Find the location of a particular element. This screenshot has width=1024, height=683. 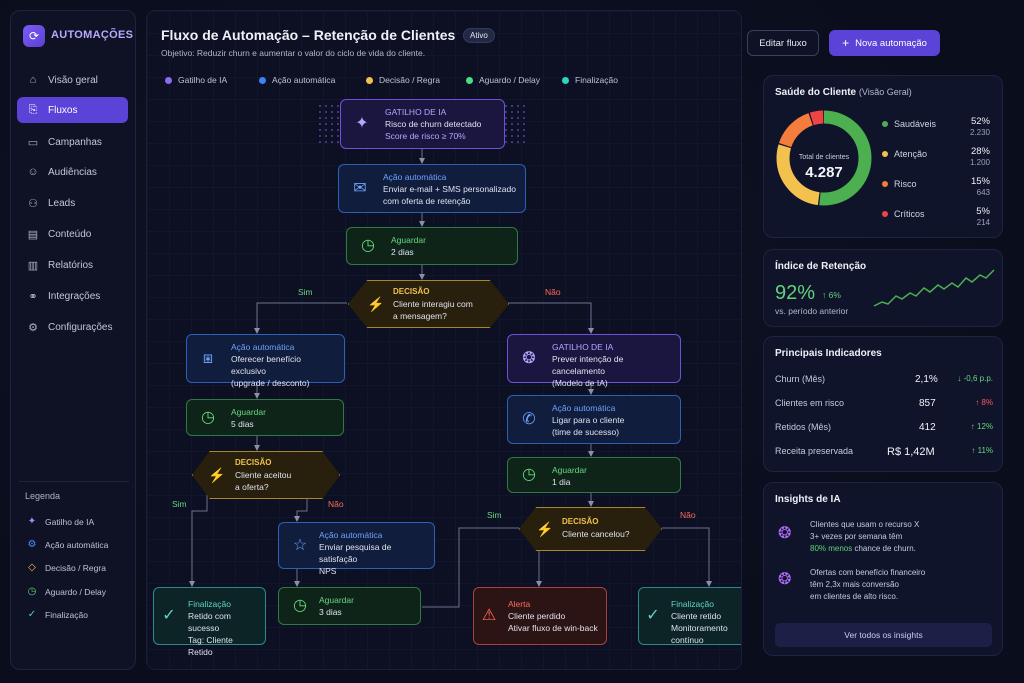

sidebar-item-label: Configurações is located at coordinates (80, 327).